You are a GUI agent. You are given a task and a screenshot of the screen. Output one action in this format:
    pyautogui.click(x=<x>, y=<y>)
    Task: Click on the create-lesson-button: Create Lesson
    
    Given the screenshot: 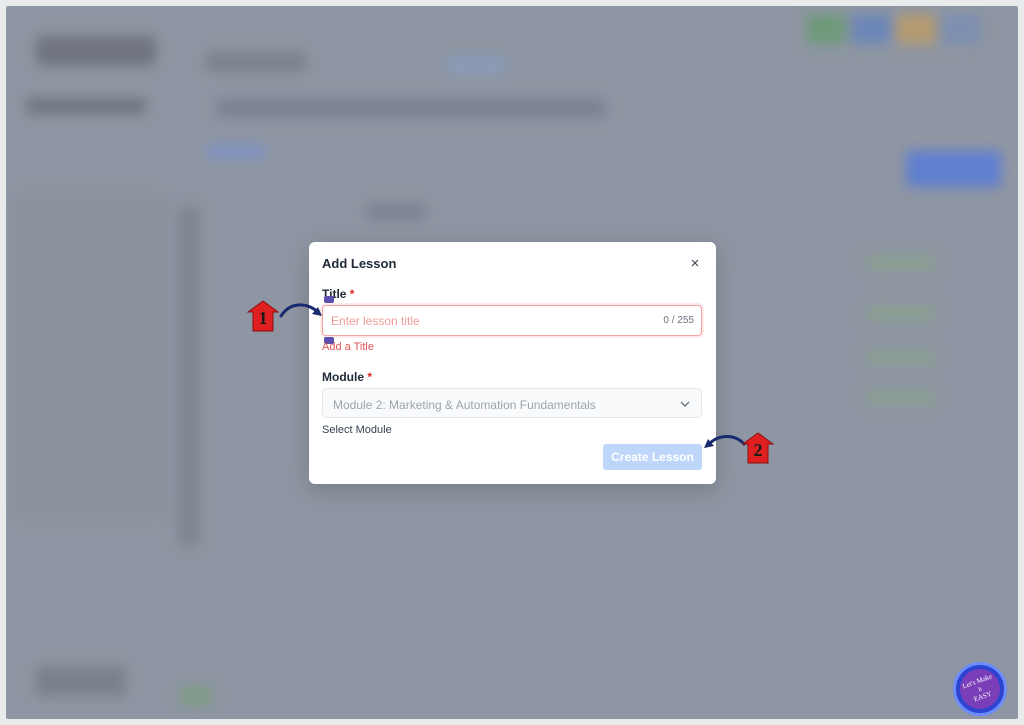 What is the action you would take?
    pyautogui.click(x=652, y=457)
    